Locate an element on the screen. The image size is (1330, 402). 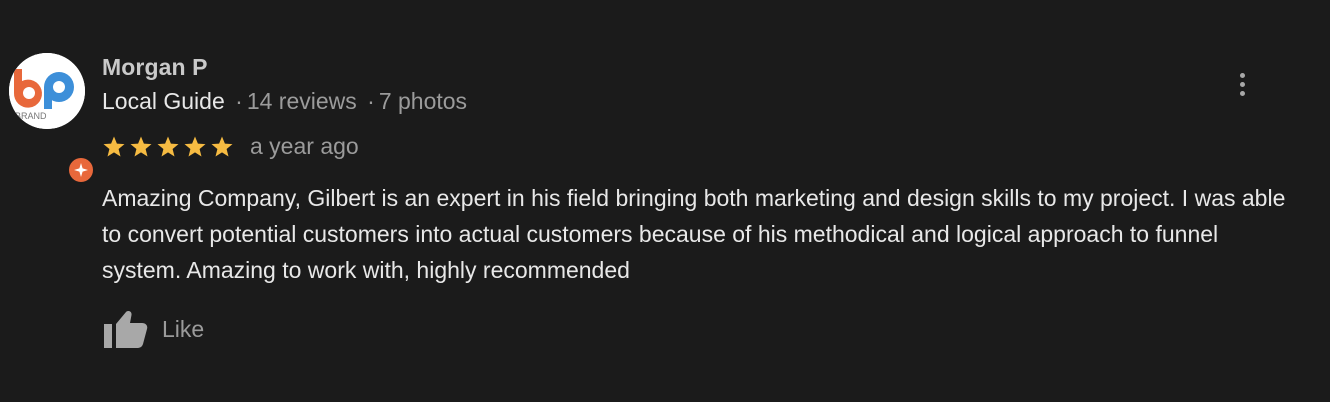
reviewer-name: Morgan P is located at coordinates (155, 67).